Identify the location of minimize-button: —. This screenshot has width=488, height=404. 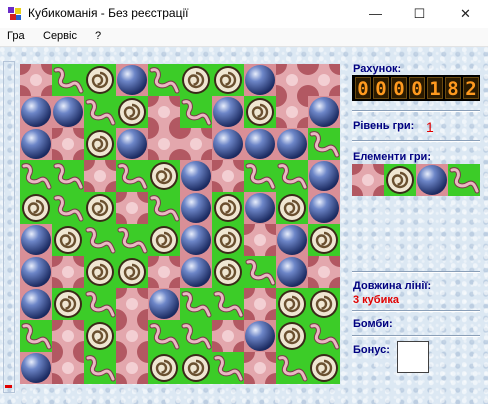
(375, 14).